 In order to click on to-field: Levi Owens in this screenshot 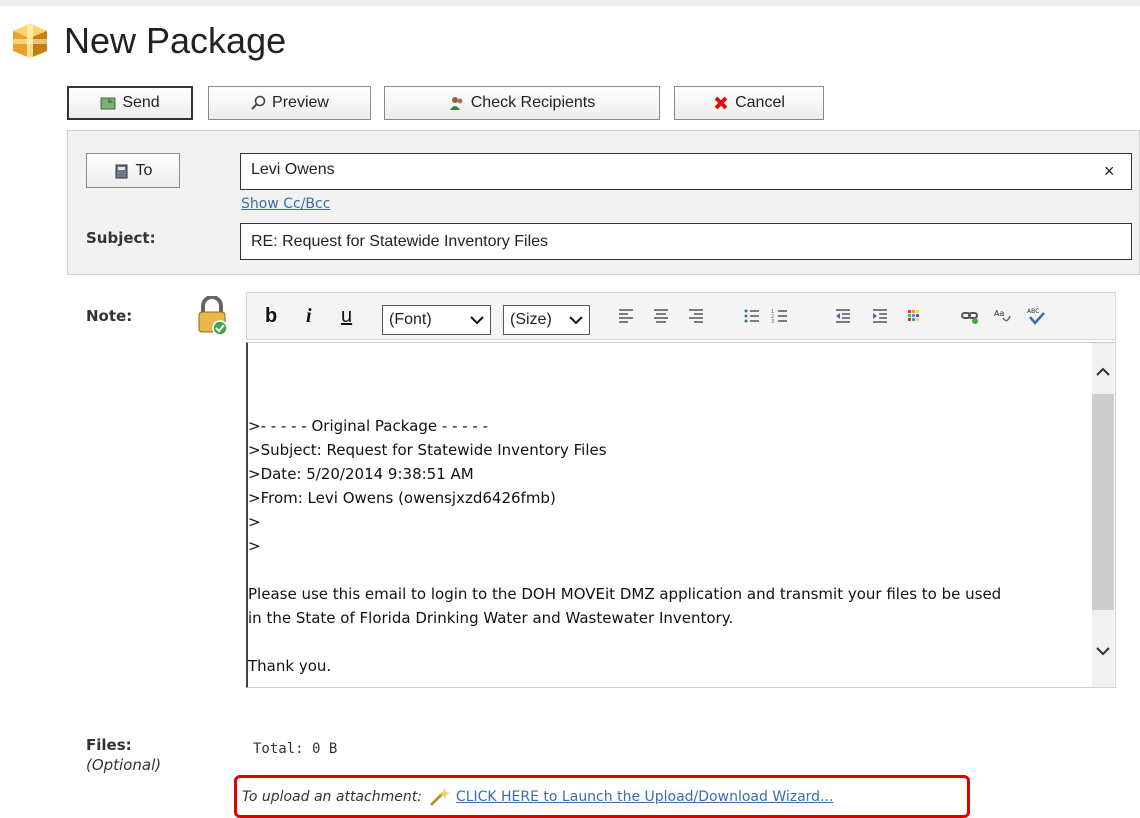, I will do `click(686, 171)`.